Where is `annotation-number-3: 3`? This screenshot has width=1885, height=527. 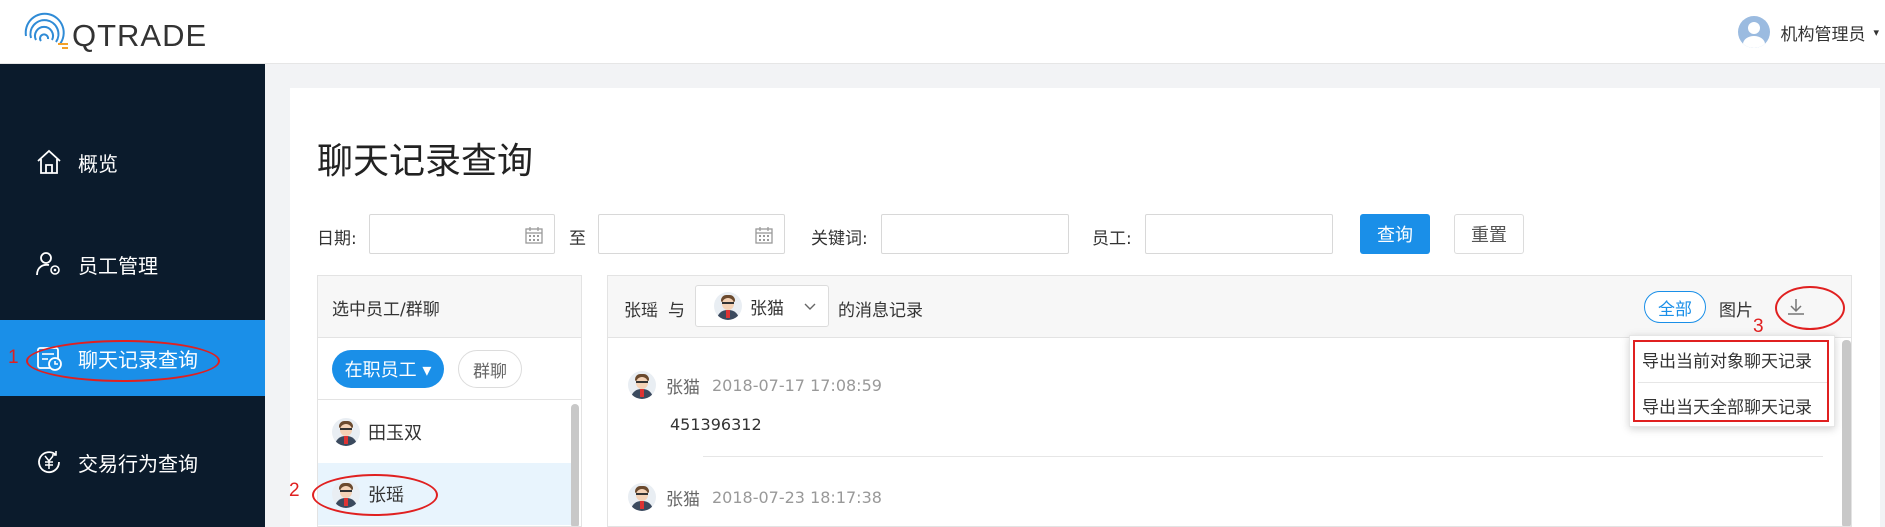
annotation-number-3: 3 is located at coordinates (1758, 326).